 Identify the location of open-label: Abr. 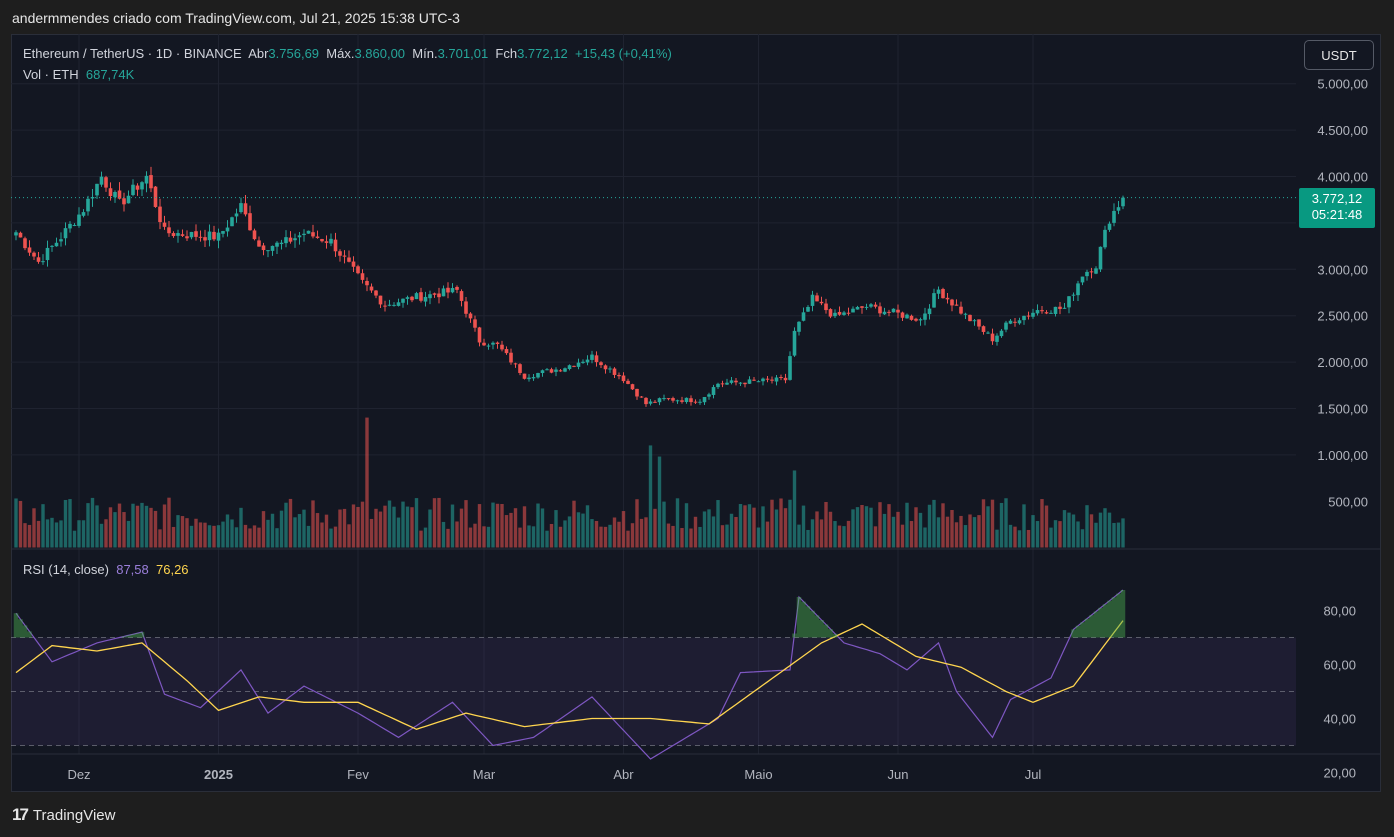
(258, 53).